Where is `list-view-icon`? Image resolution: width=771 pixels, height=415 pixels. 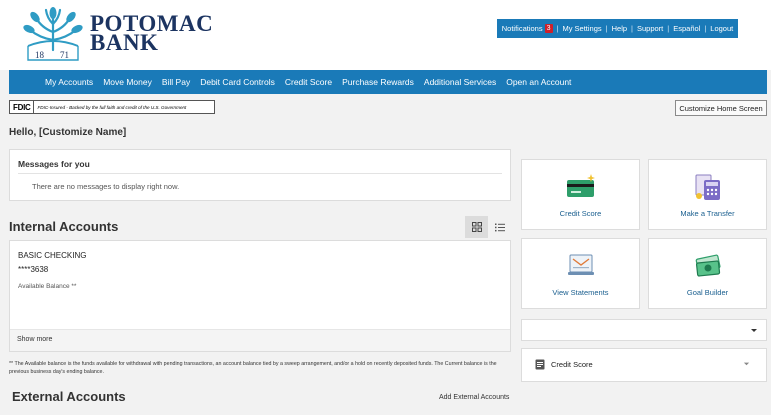
list-view-icon is located at coordinates (499, 227).